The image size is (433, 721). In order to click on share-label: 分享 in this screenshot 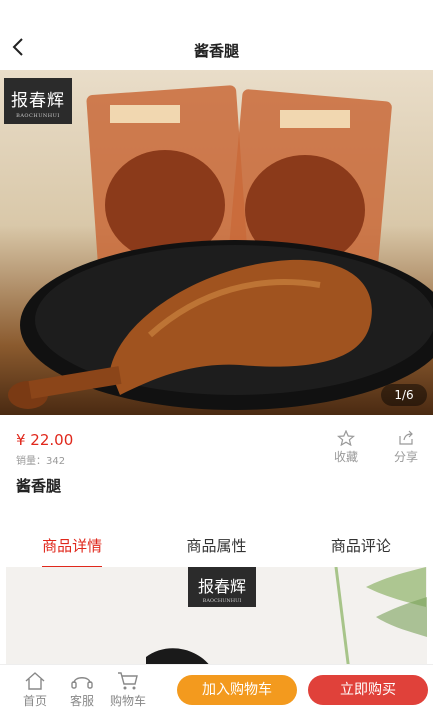, I will do `click(405, 457)`.